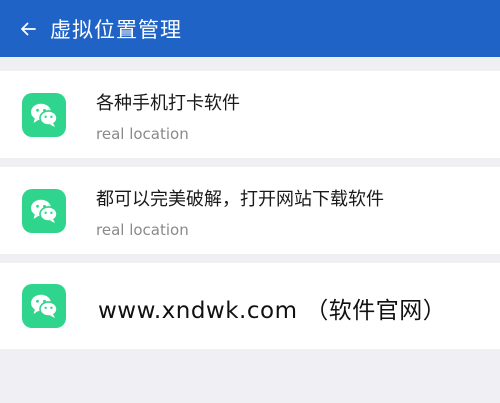 The width and height of the screenshot is (500, 403). Describe the element at coordinates (250, 28) in the screenshot. I see `top-bar: 虚拟位置管理` at that location.